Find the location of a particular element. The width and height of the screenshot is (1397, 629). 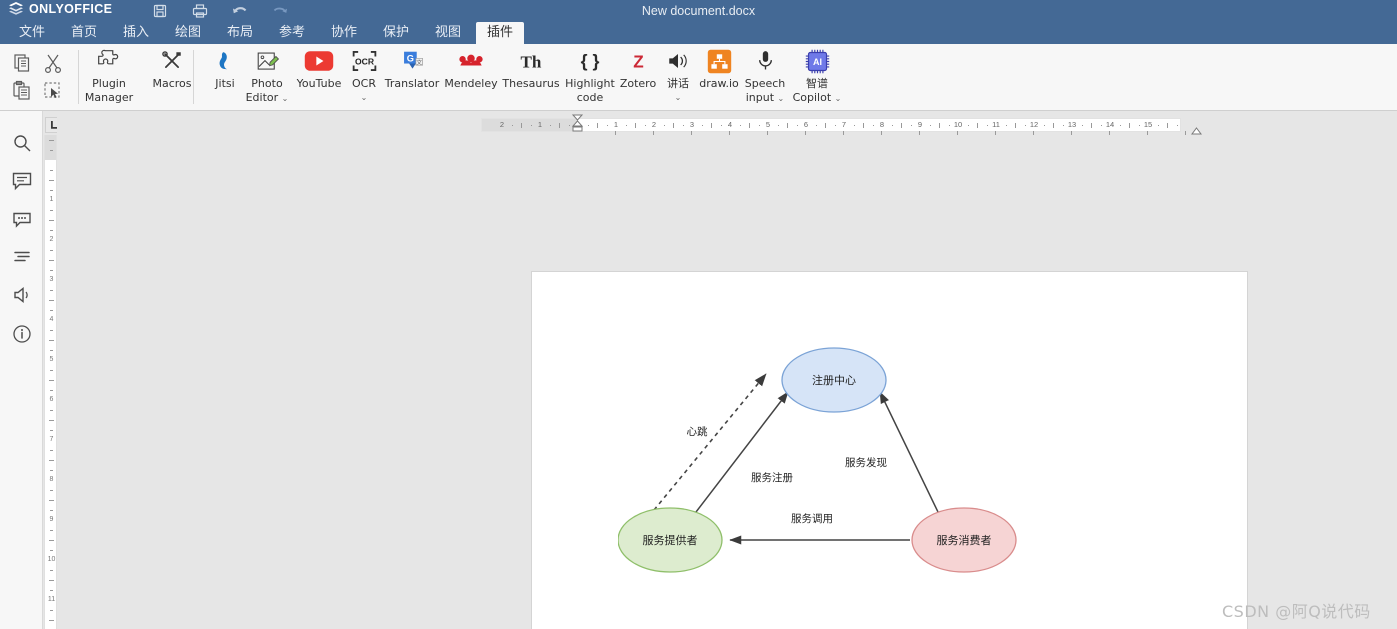

translator-button: G 文 Translator is located at coordinates (412, 68).